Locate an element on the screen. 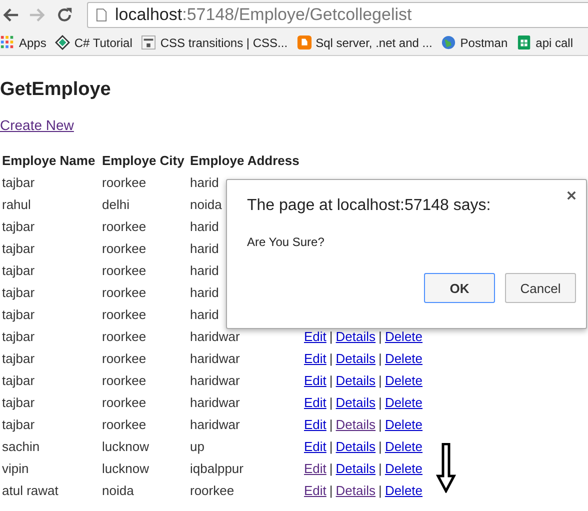 The image size is (588, 511). address-bar: localhost:57148/Employe/Getcollegelist is located at coordinates (337, 15).